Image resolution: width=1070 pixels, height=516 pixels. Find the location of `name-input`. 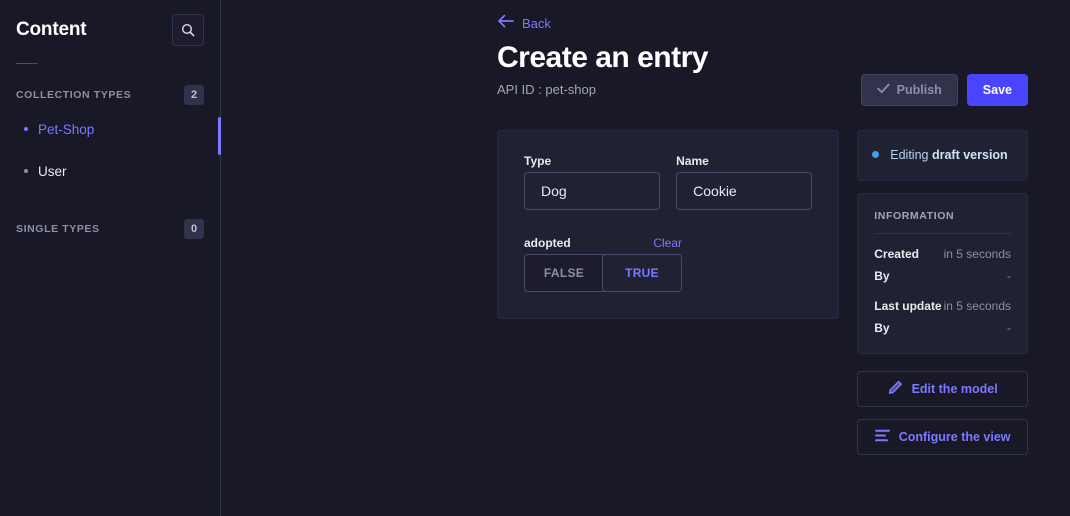

name-input is located at coordinates (744, 191).